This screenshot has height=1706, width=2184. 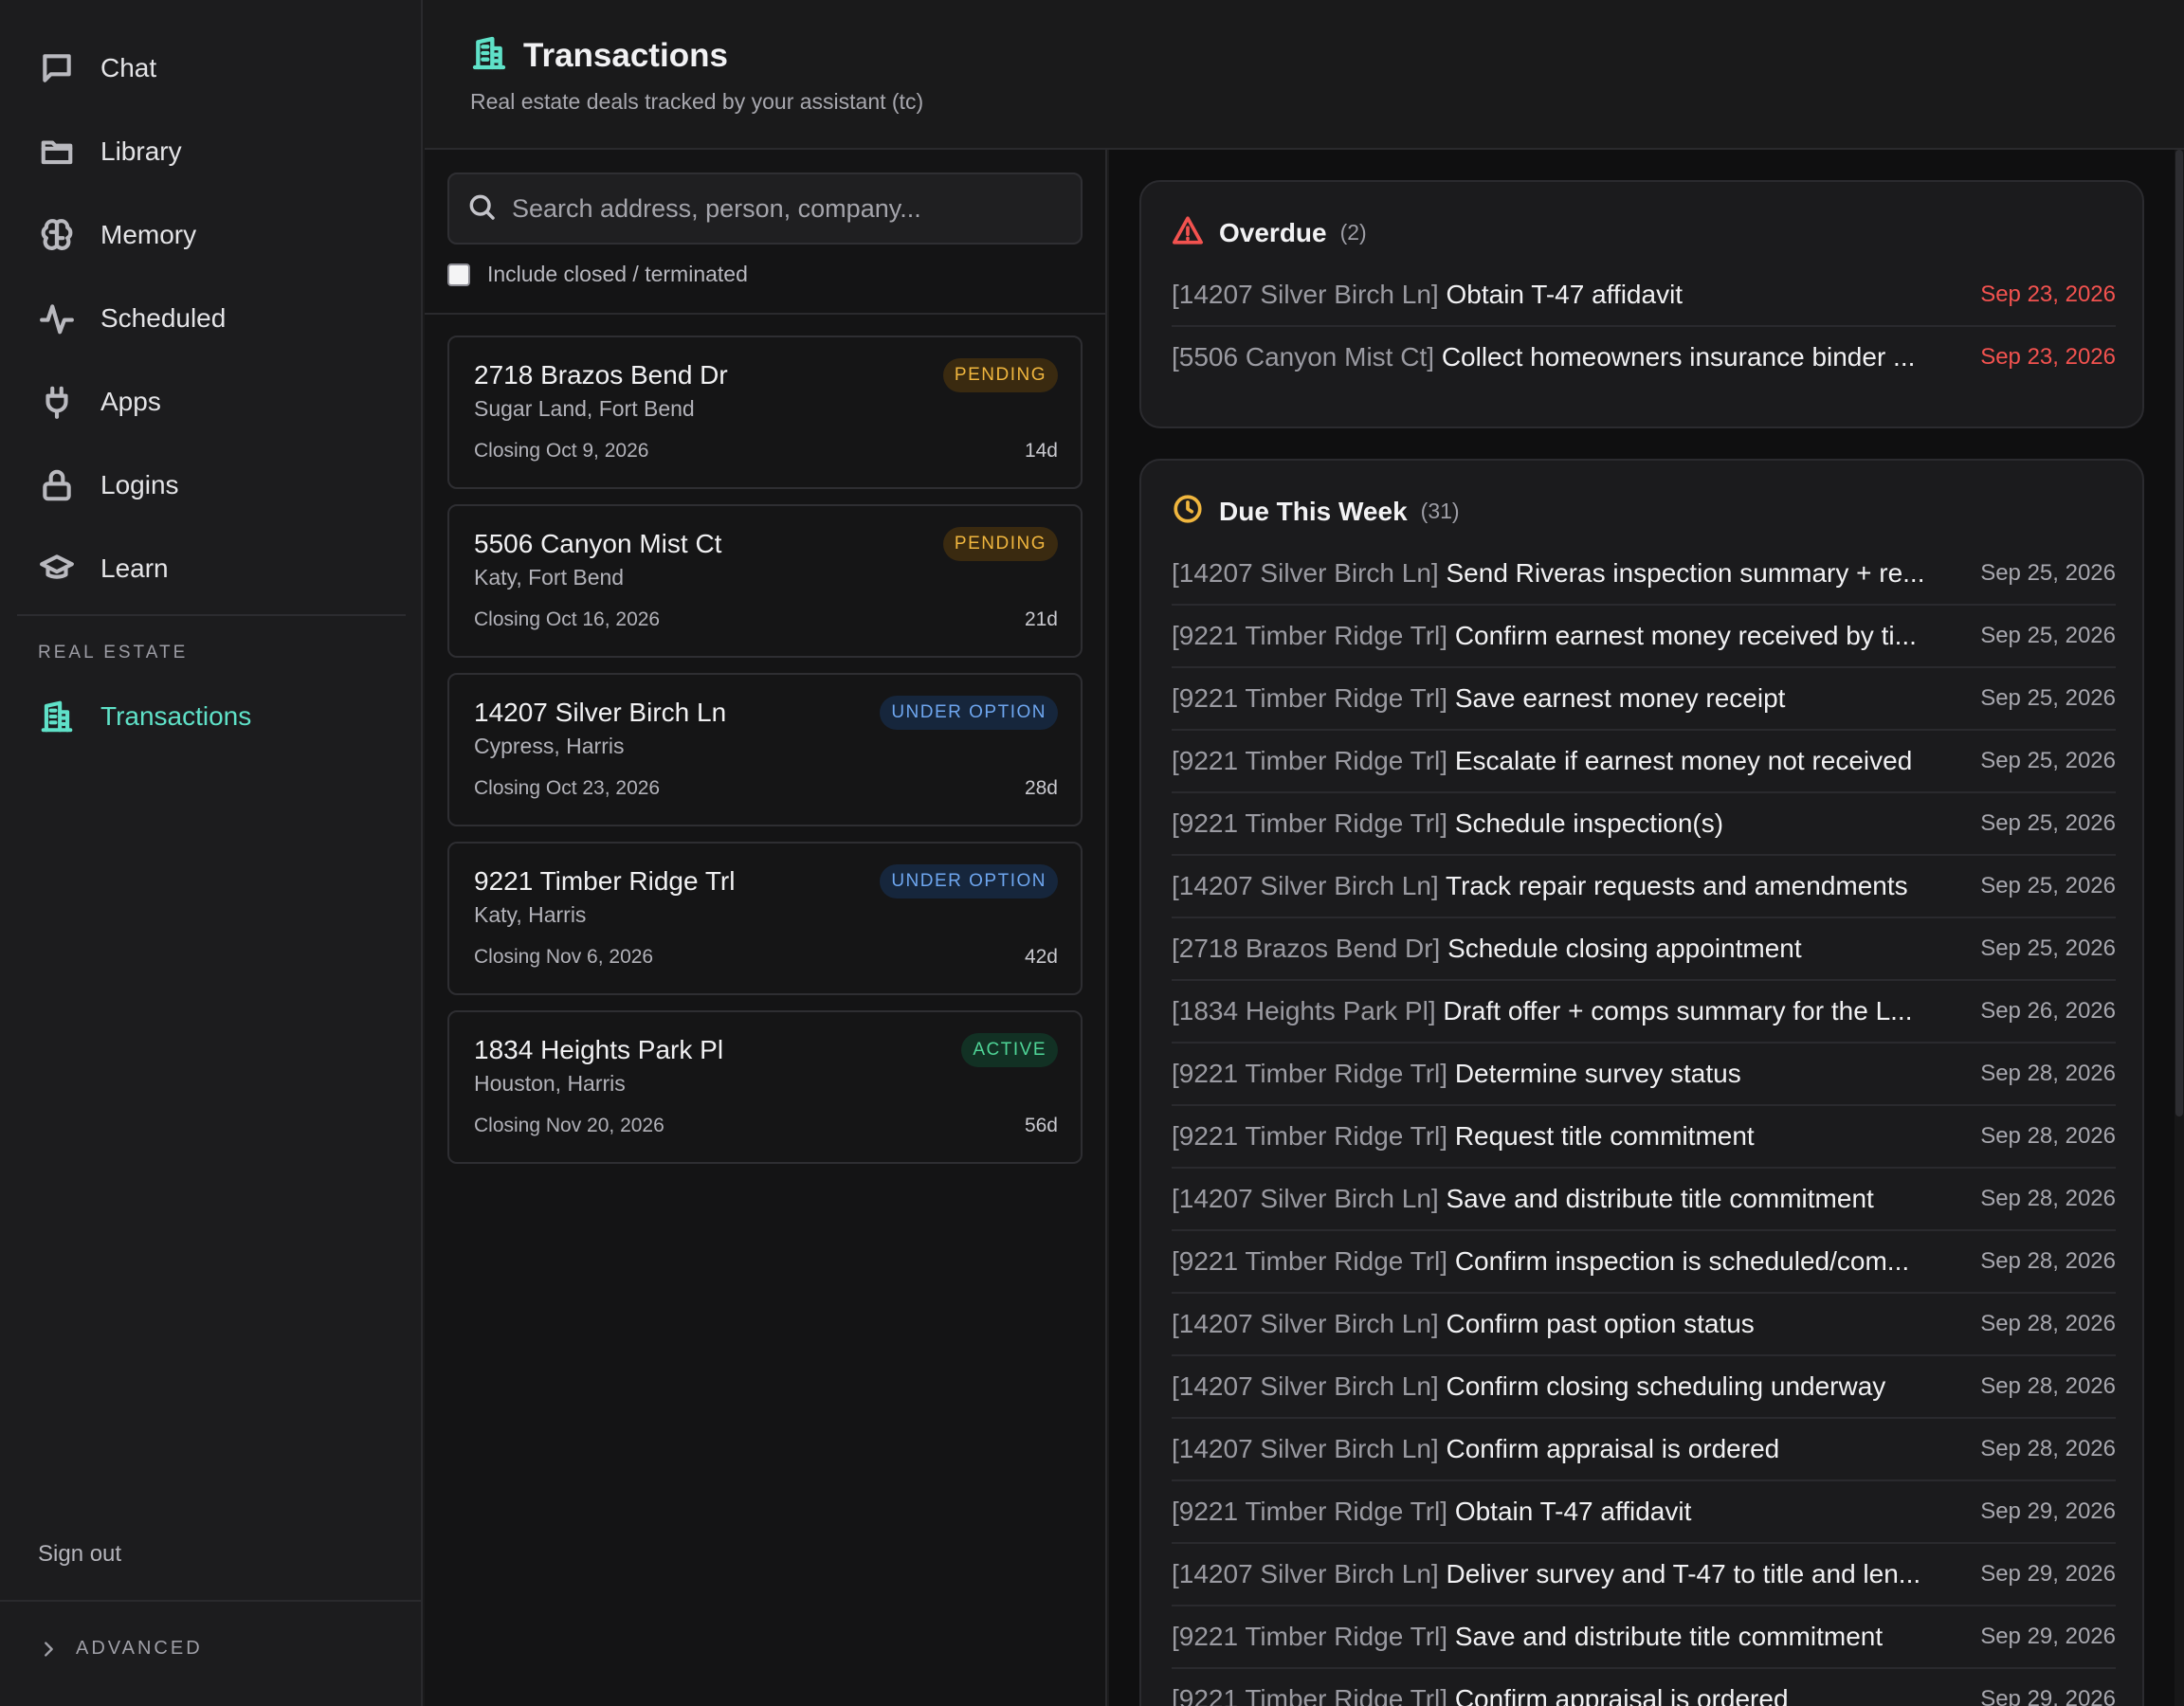 What do you see at coordinates (57, 485) in the screenshot?
I see `lock-icon` at bounding box center [57, 485].